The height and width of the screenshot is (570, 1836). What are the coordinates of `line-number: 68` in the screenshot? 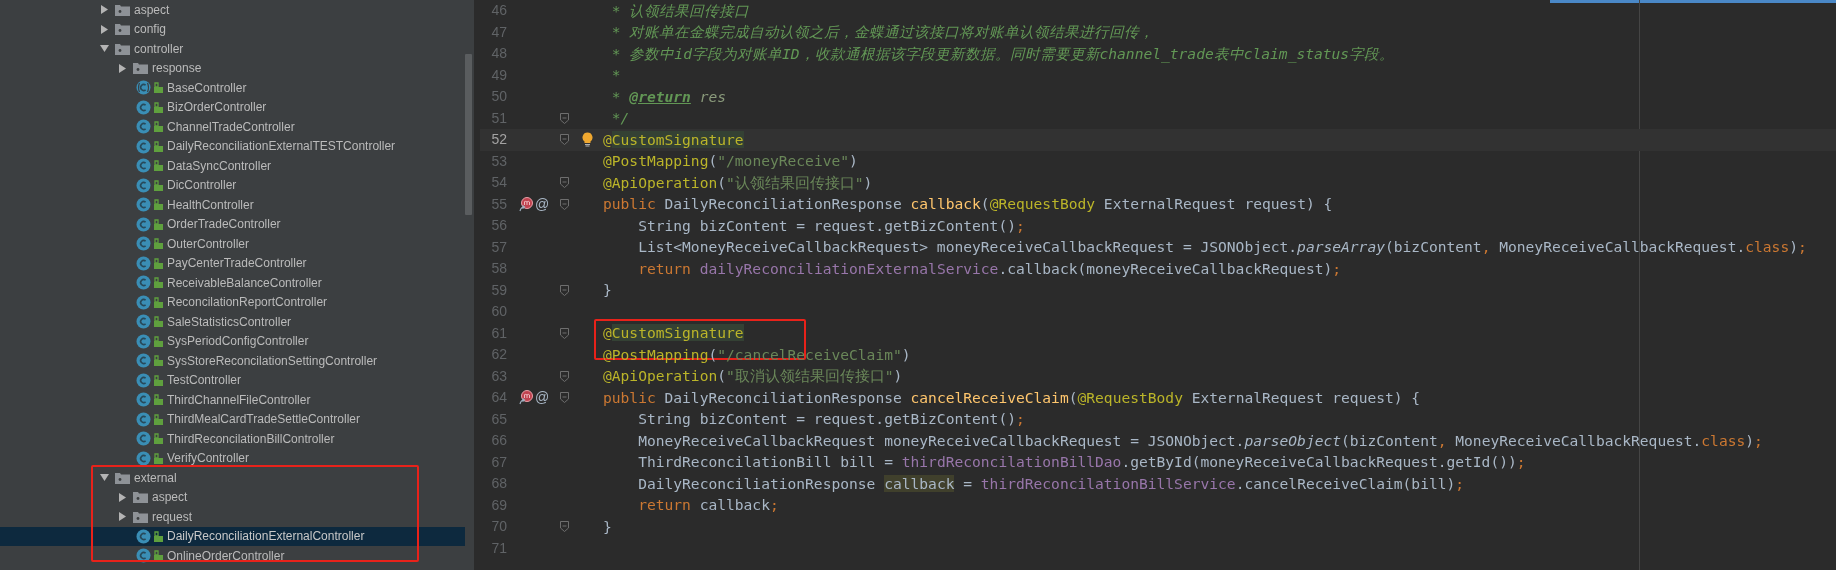 It's located at (499, 484).